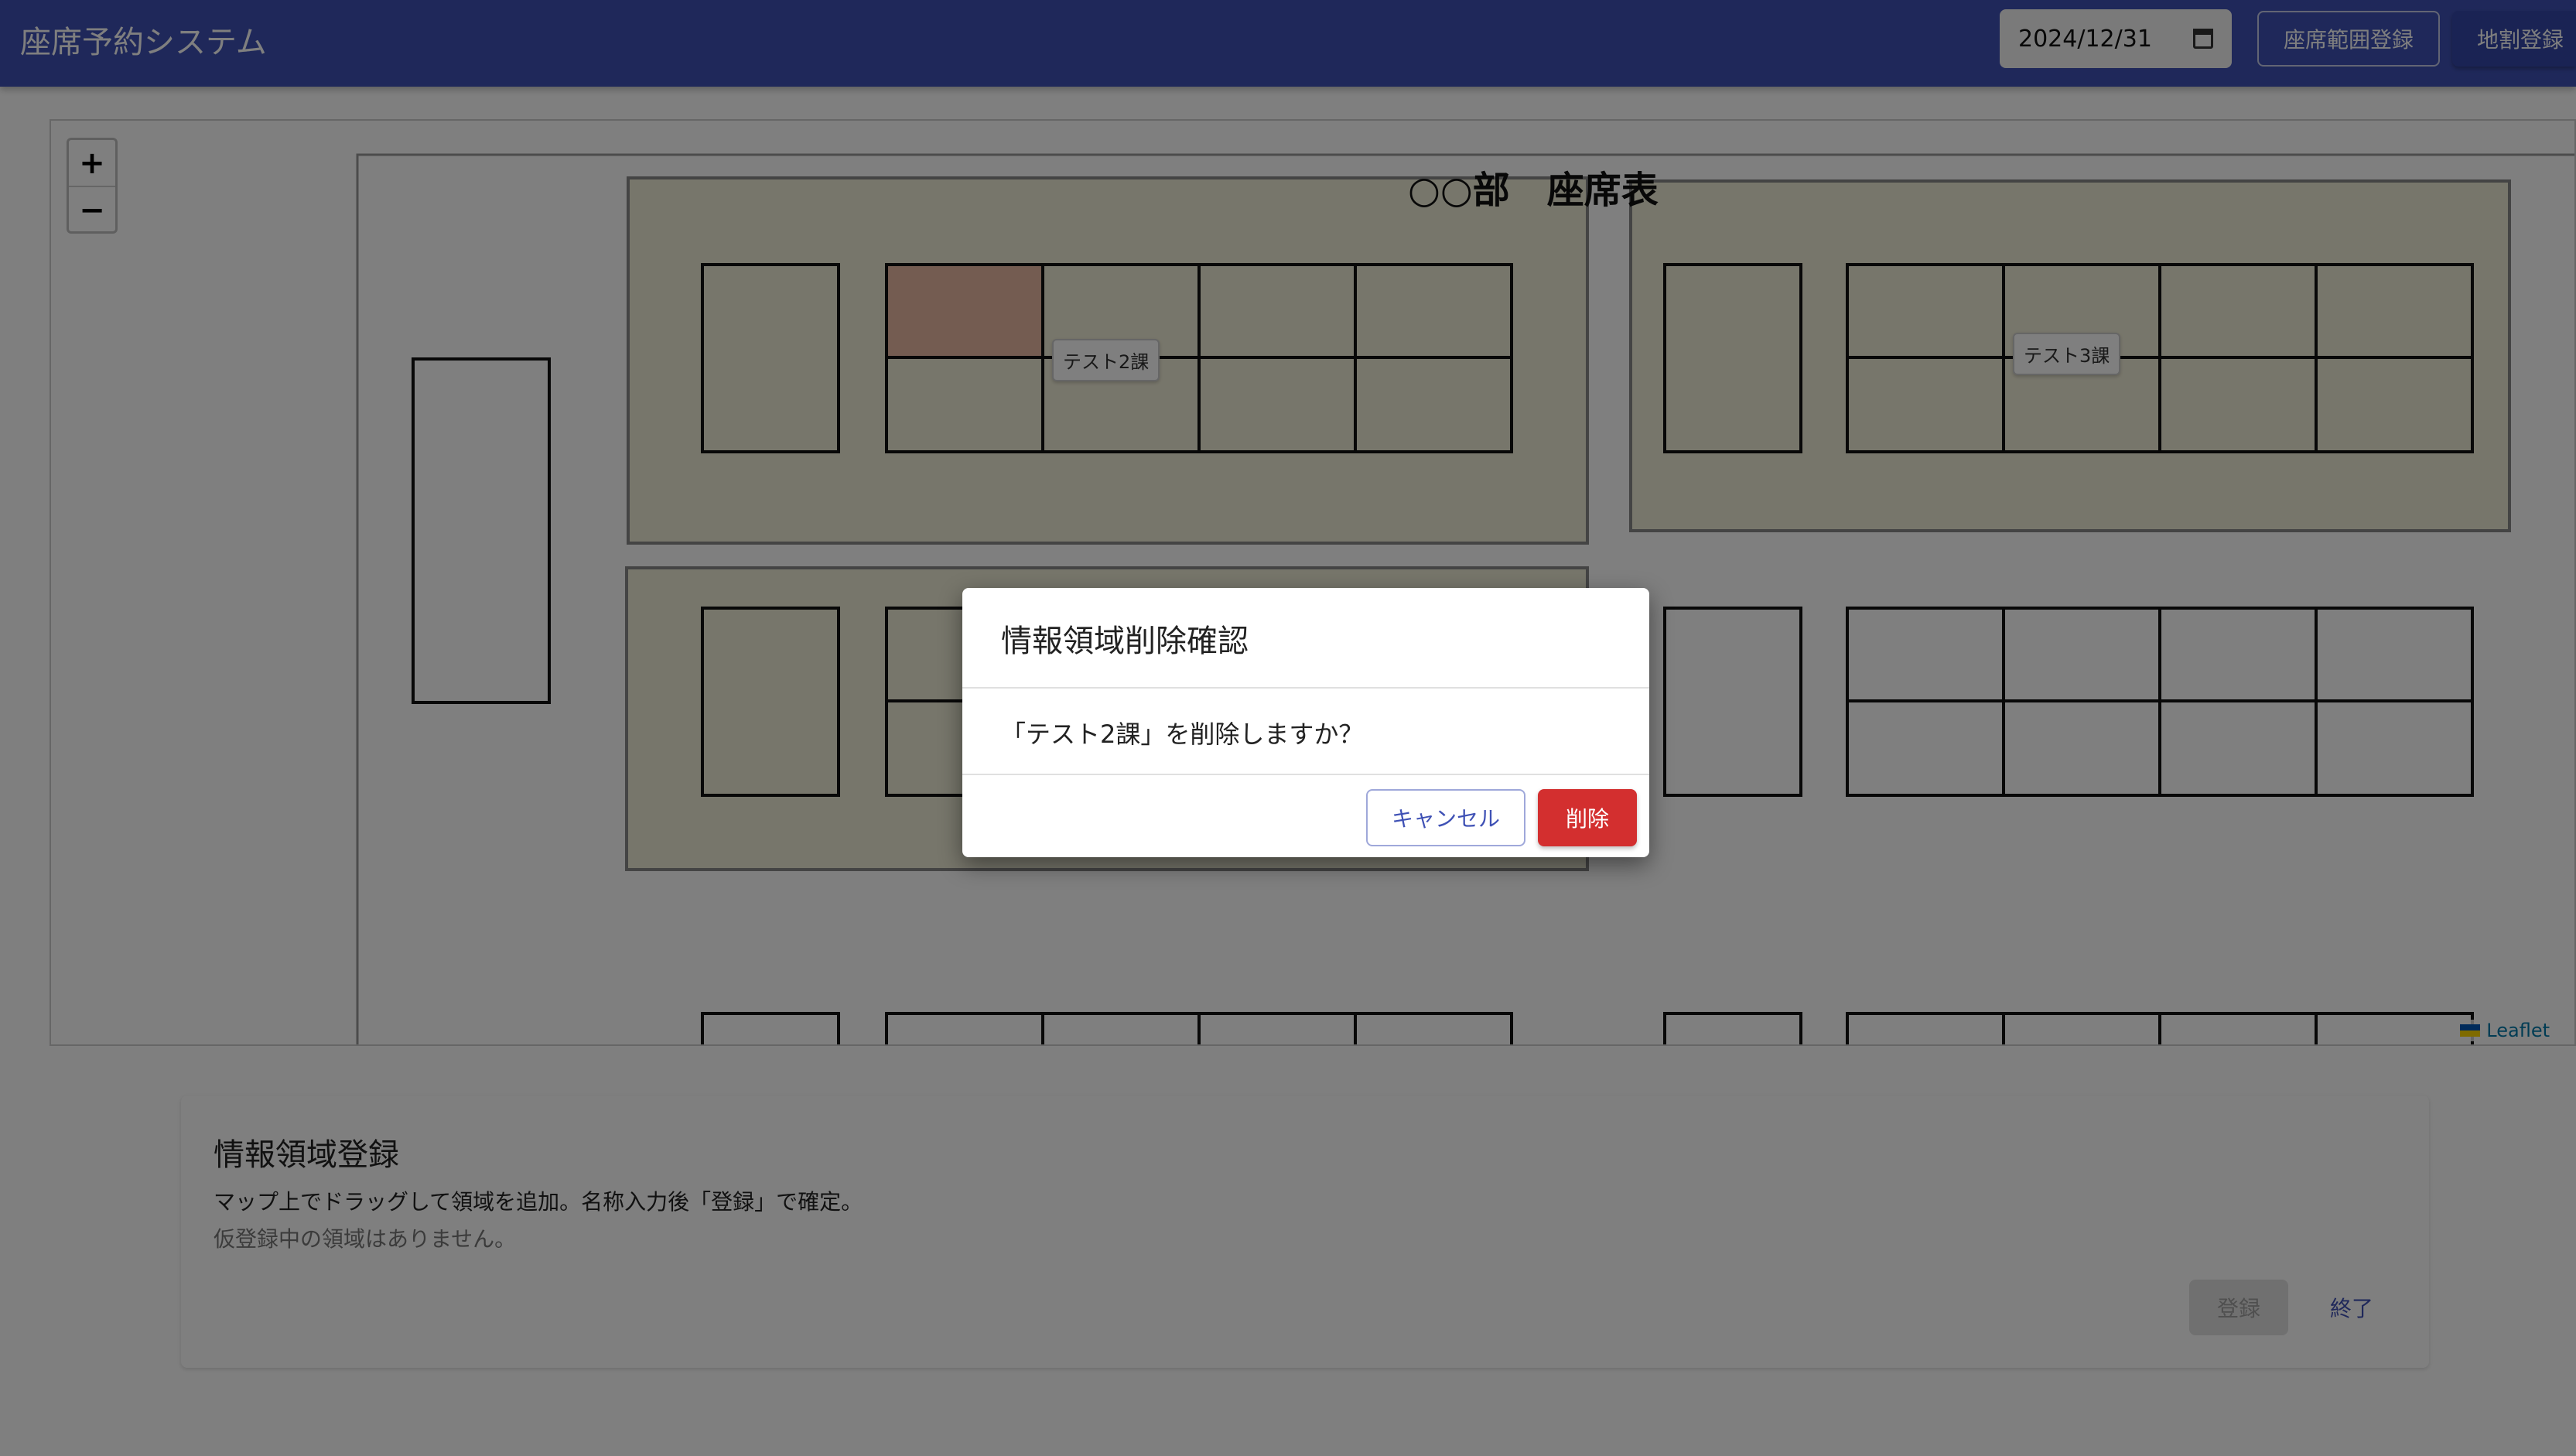  I want to click on delete-button: 削除, so click(1587, 817).